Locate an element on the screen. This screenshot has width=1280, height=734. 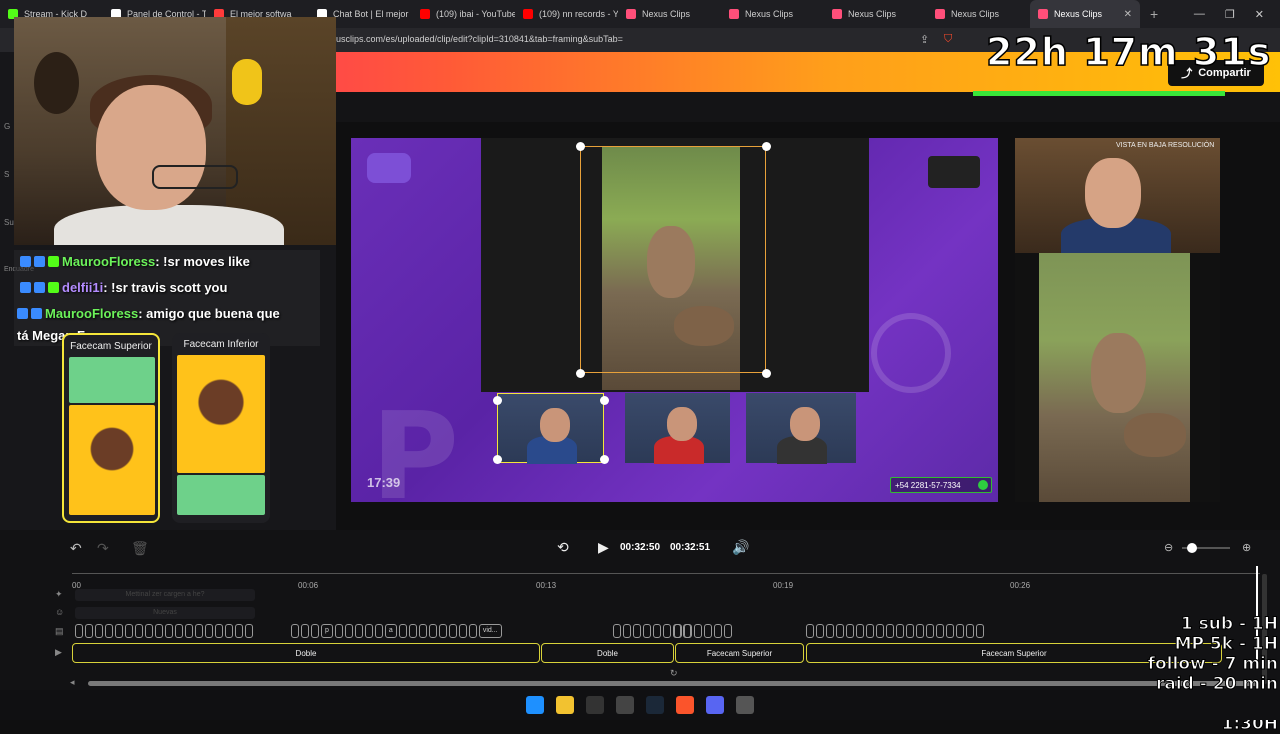
discord-icon is located at coordinates (715, 705).